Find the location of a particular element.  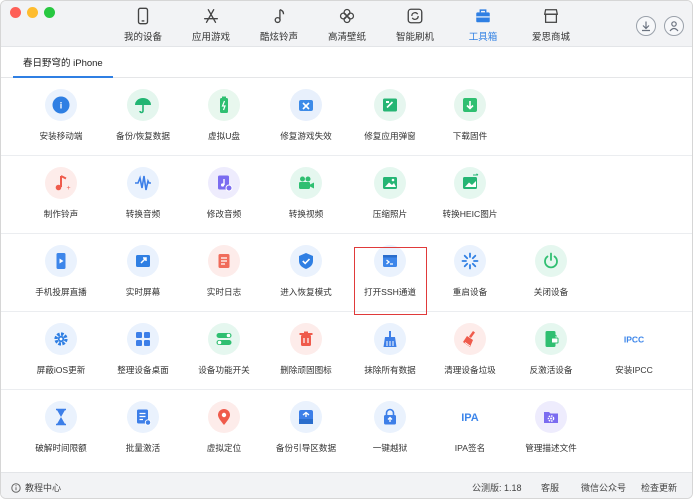

tool-label: 压缩照片 is located at coordinates (390, 214).